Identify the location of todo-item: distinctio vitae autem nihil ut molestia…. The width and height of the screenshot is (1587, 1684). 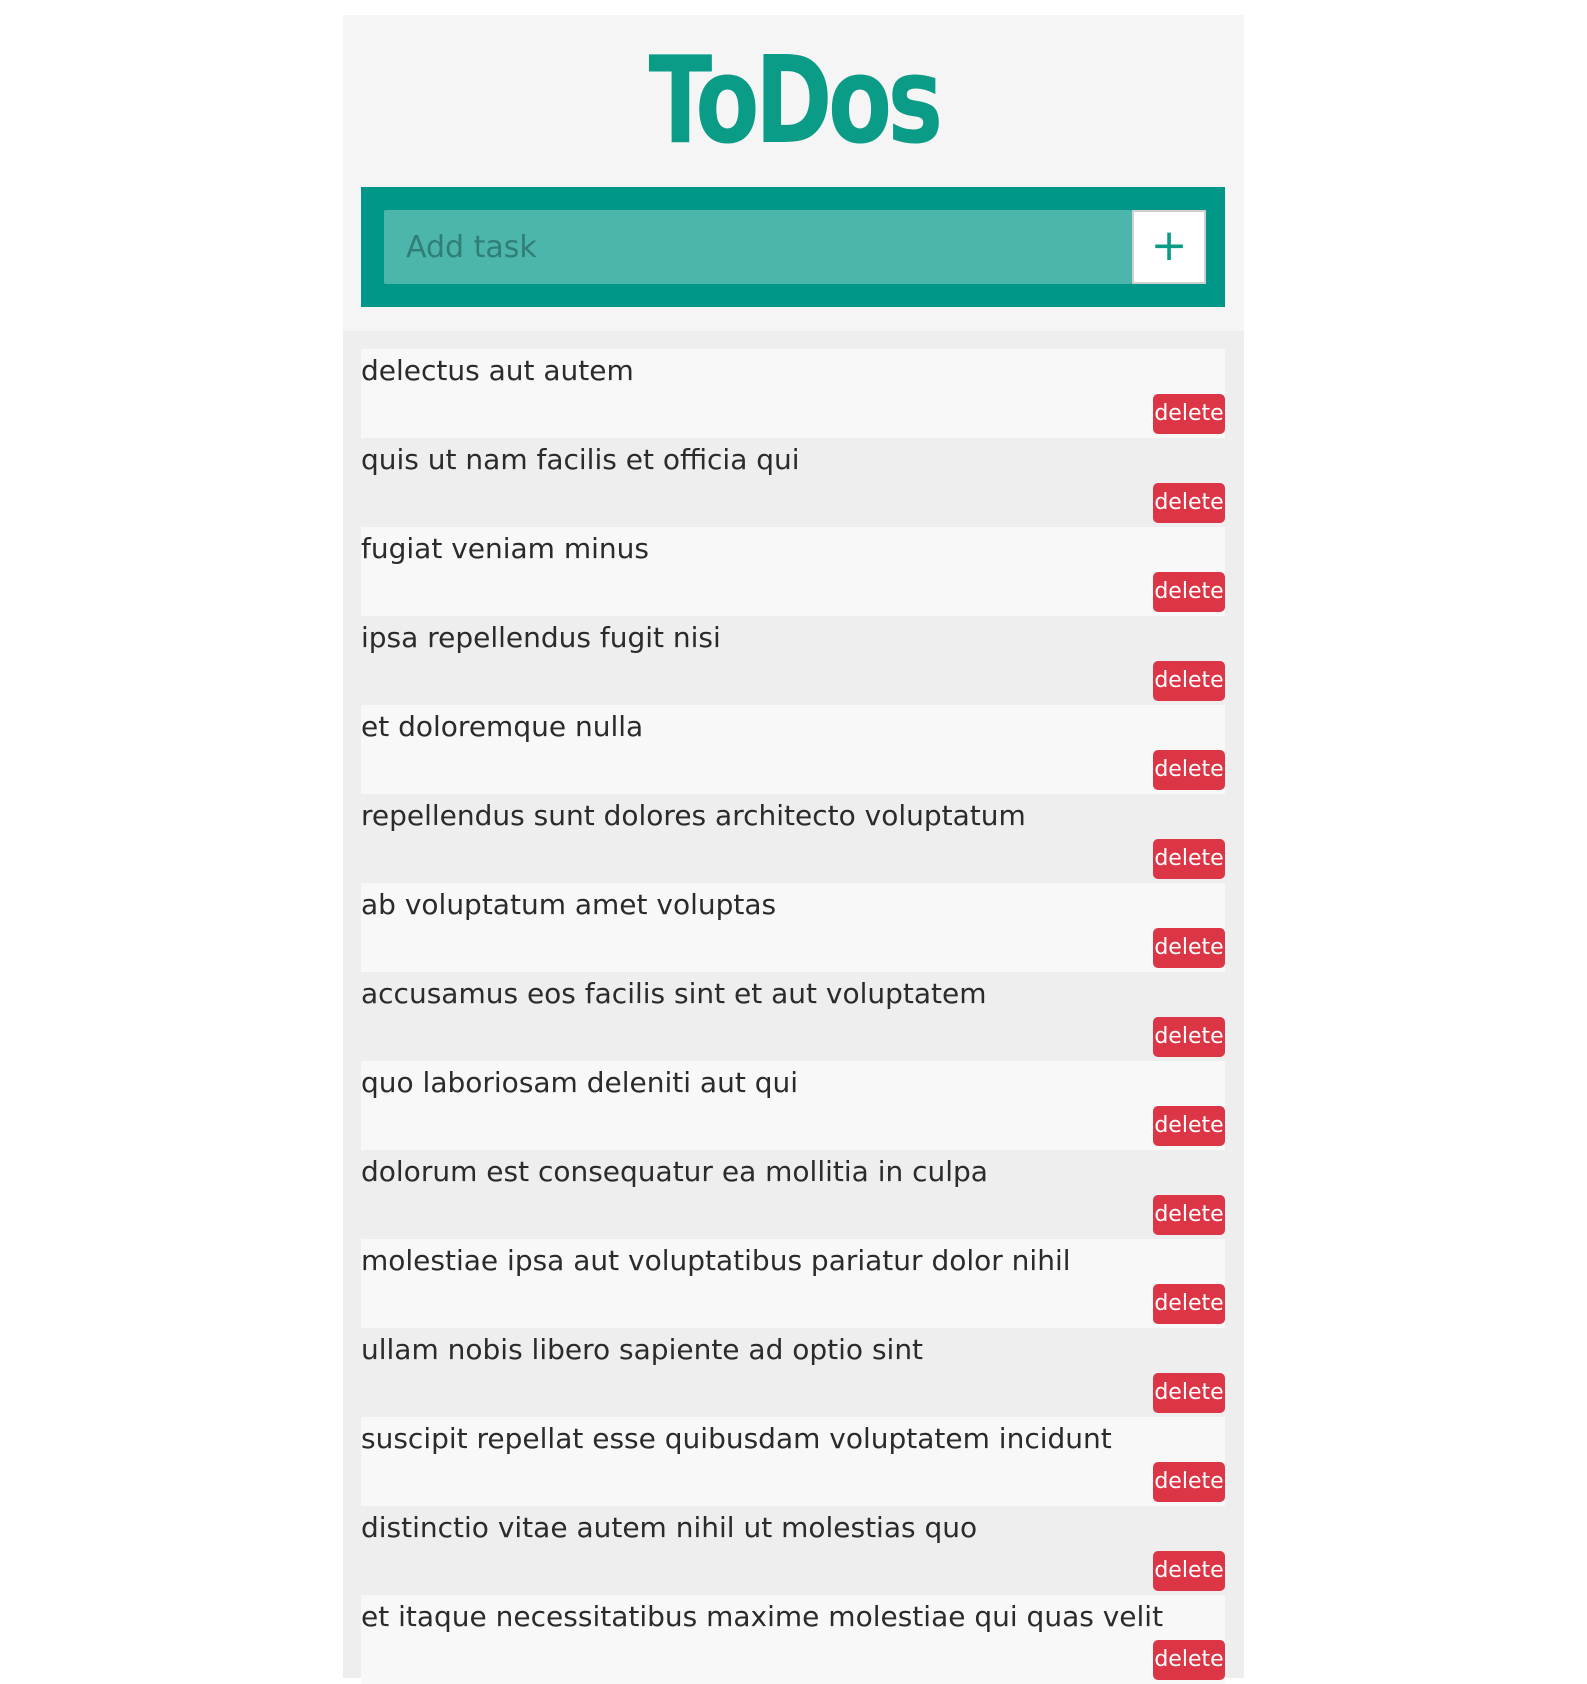
(793, 1550).